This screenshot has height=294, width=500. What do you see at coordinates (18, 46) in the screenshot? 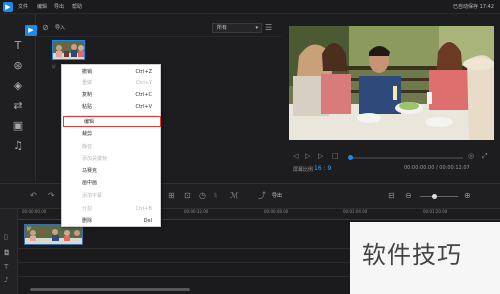
I see `text-icon: T` at bounding box center [18, 46].